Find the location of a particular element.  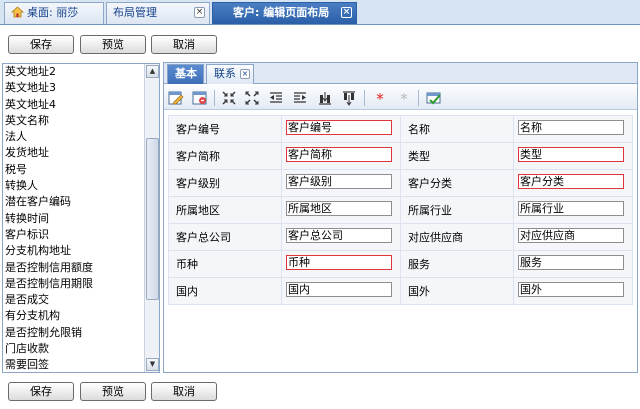

field-label: 国内 is located at coordinates (225, 291).